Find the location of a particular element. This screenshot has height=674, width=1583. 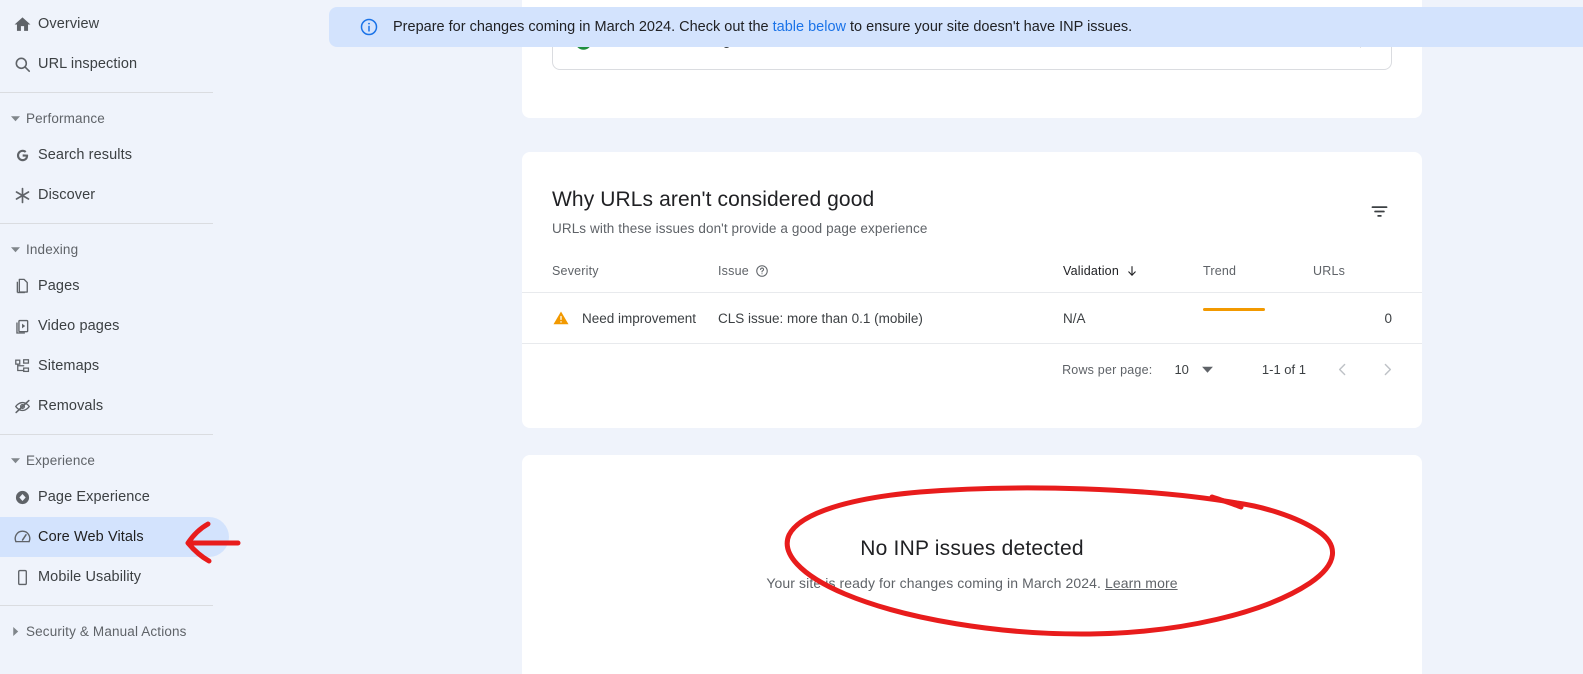

cell-urls: 0 is located at coordinates (1367, 318).